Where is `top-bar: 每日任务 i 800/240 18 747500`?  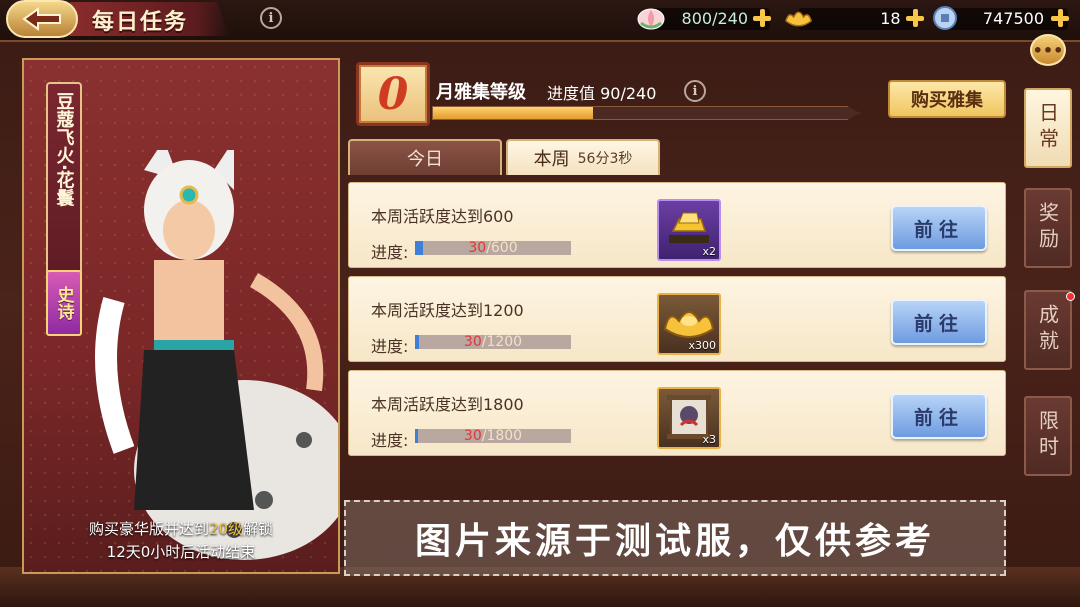
top-bar: 每日任务 i 800/240 18 747500 is located at coordinates (540, 21).